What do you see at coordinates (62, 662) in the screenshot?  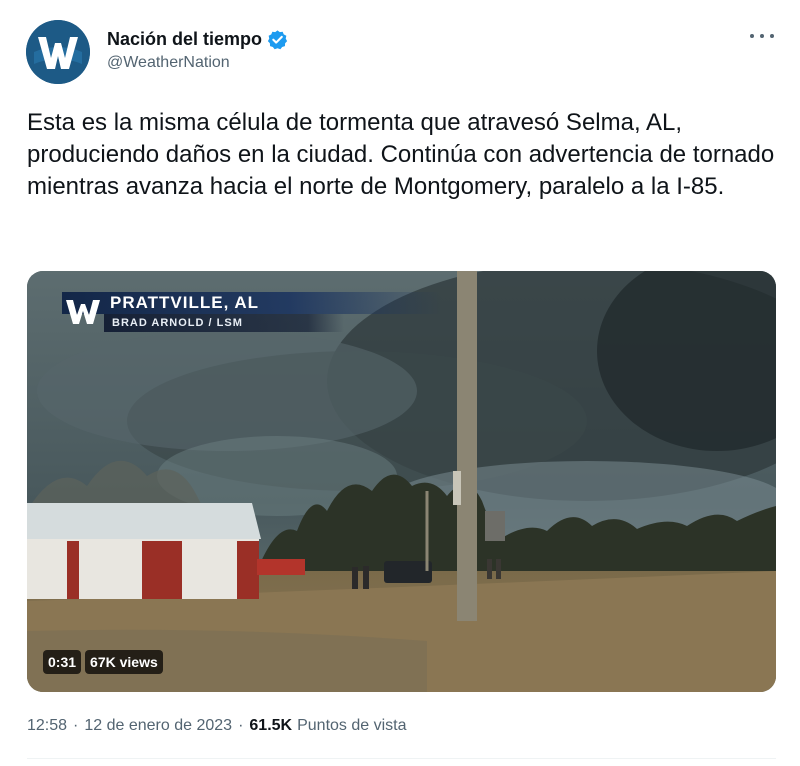 I see `video-duration-badge: 0:31` at bounding box center [62, 662].